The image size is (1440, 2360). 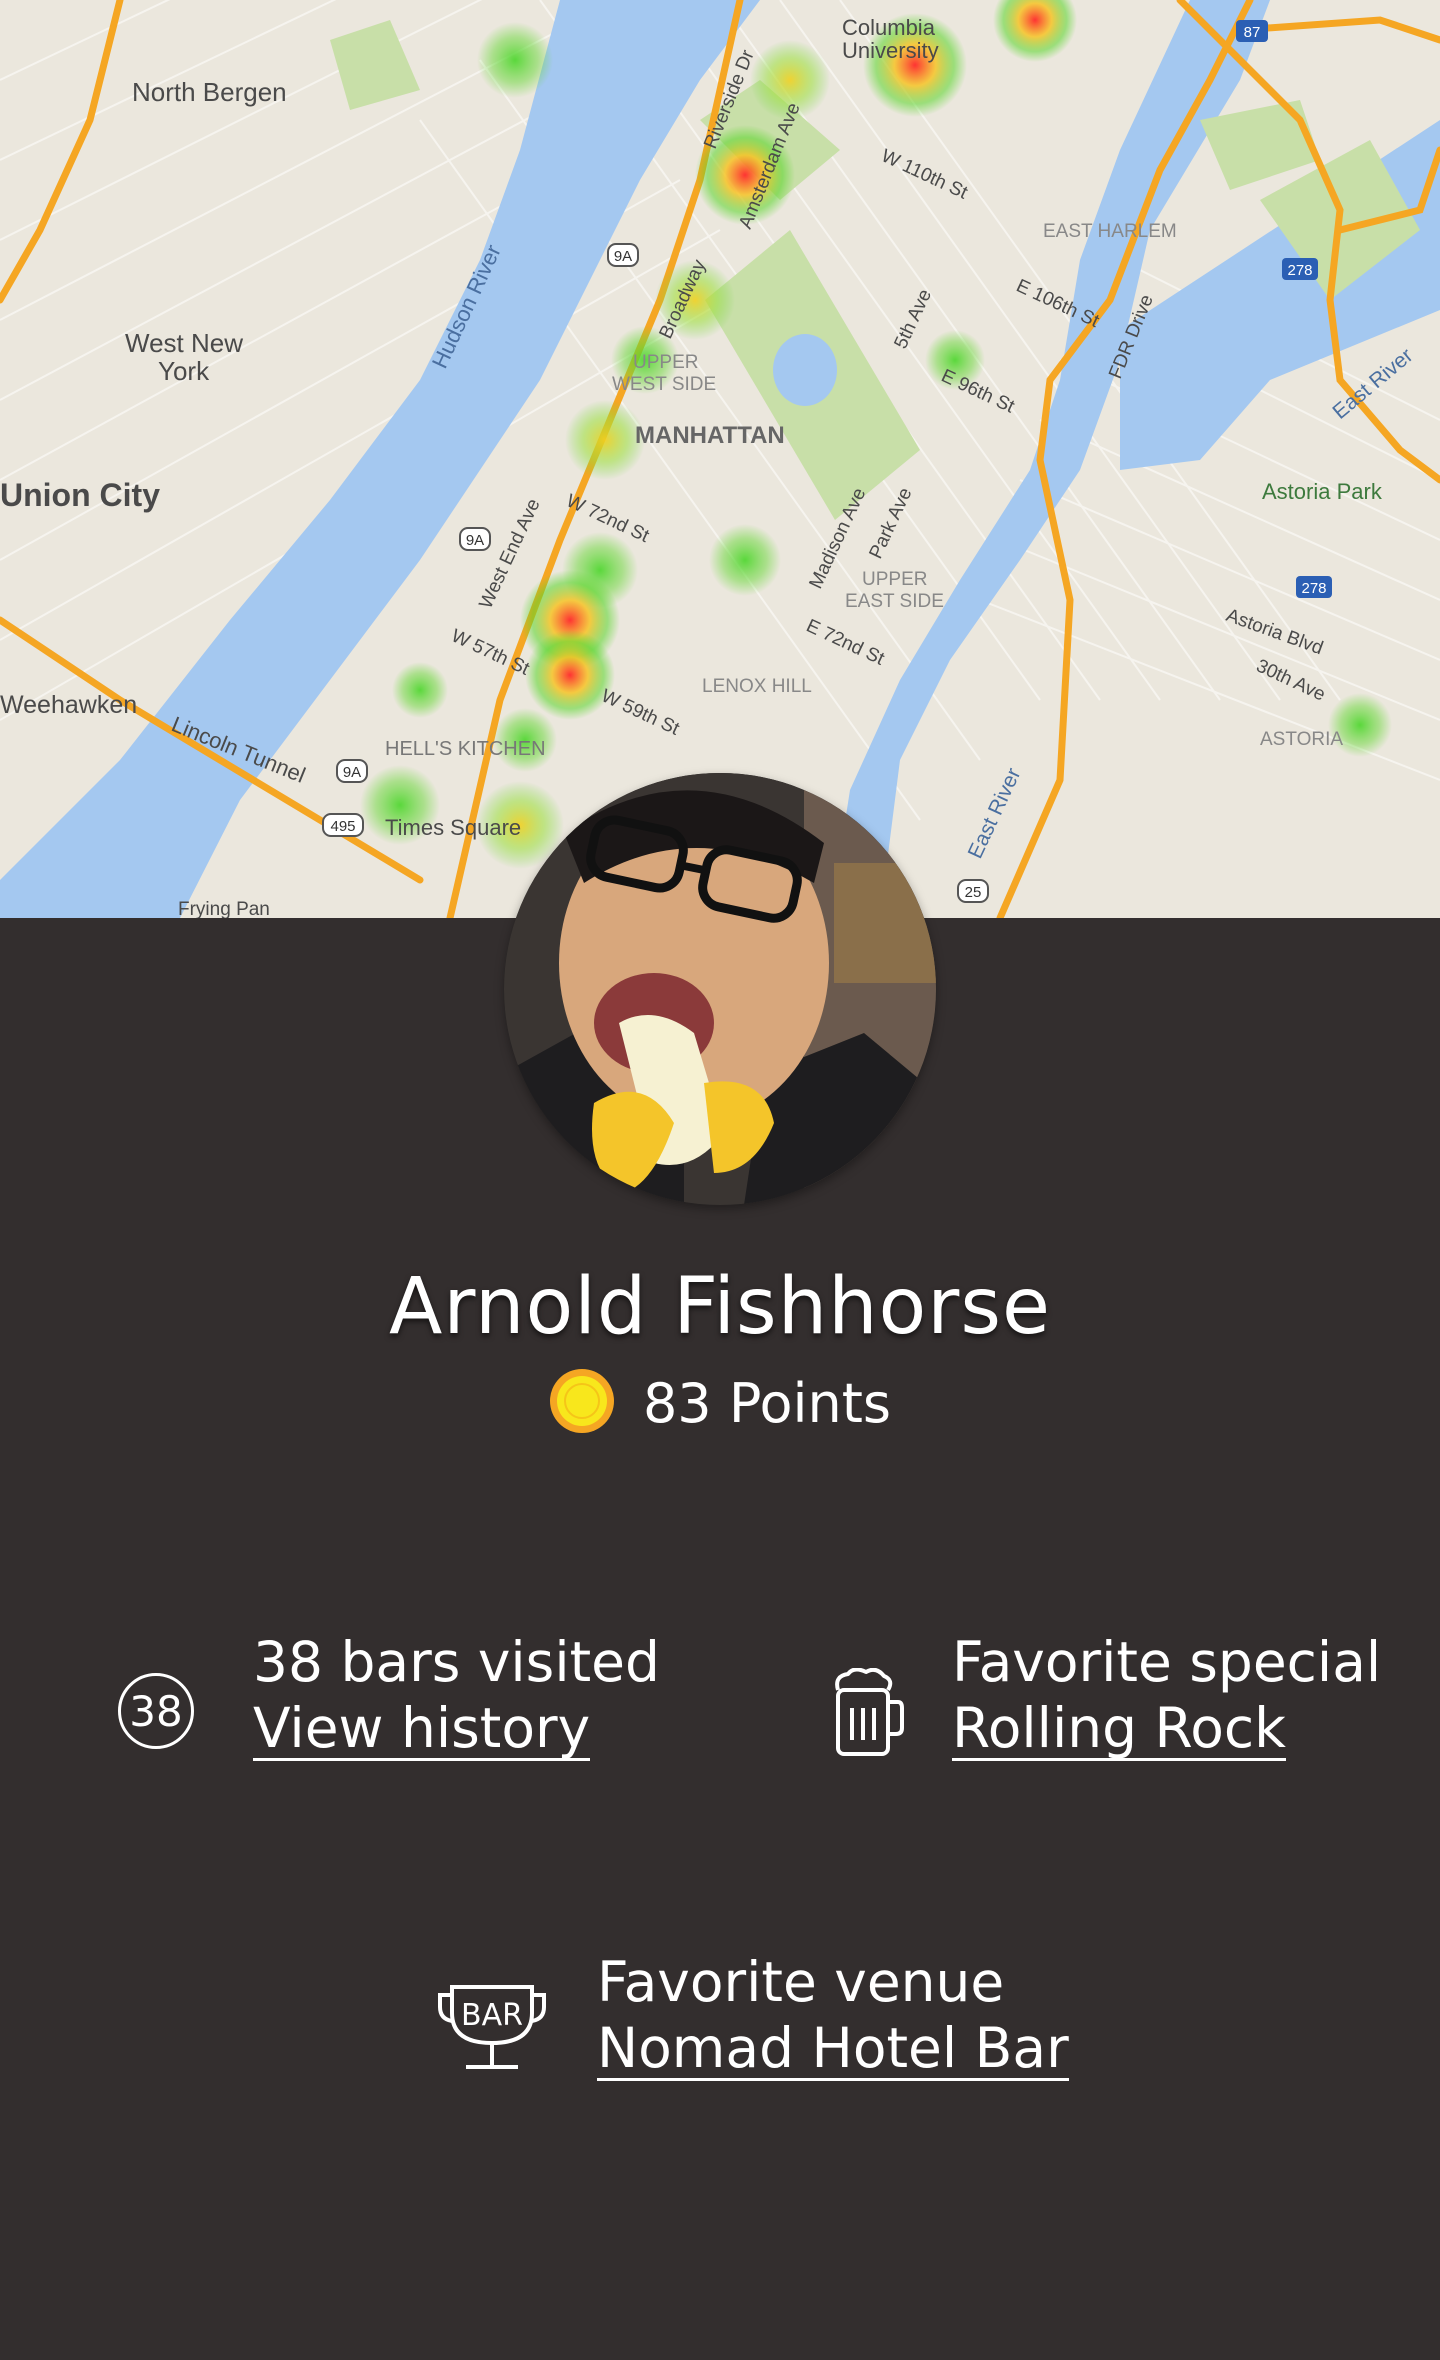 I want to click on map-label: MANHATTAN, so click(x=710, y=435).